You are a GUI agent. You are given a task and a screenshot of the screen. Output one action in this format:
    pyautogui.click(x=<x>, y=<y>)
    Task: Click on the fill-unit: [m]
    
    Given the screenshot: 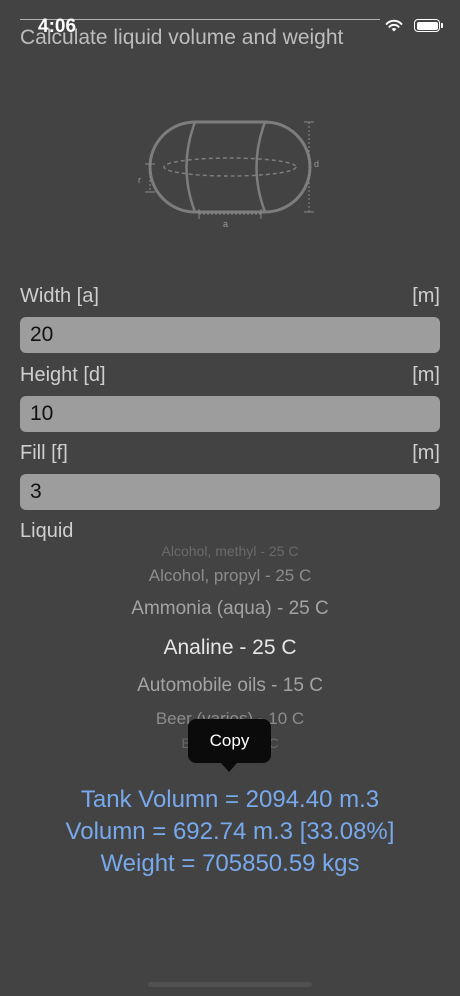 What is the action you would take?
    pyautogui.click(x=426, y=453)
    